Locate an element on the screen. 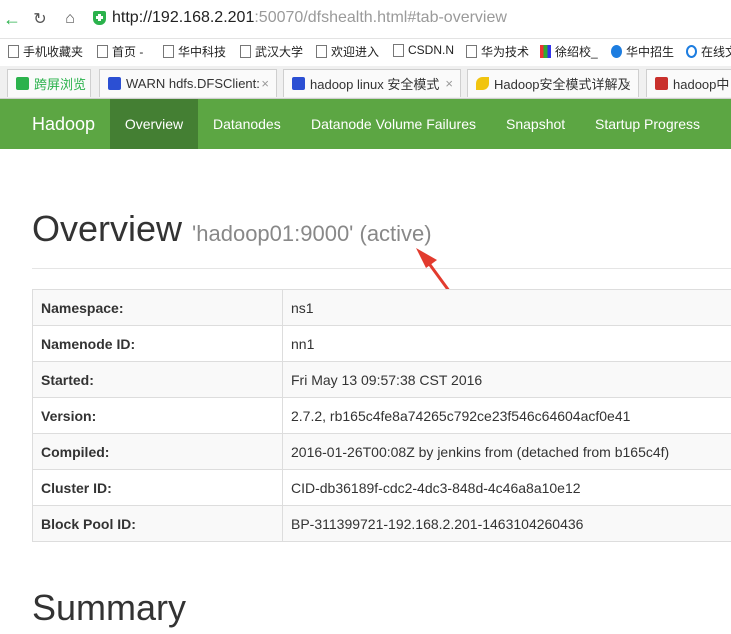 The width and height of the screenshot is (731, 634). row-value: nn1 is located at coordinates (506, 343).